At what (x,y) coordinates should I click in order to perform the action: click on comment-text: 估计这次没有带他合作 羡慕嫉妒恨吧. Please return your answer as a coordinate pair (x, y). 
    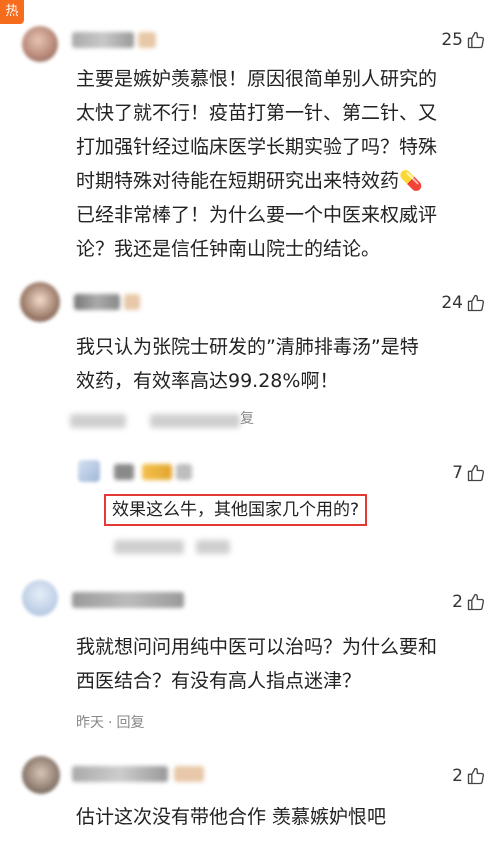
    Looking at the image, I should click on (231, 817).